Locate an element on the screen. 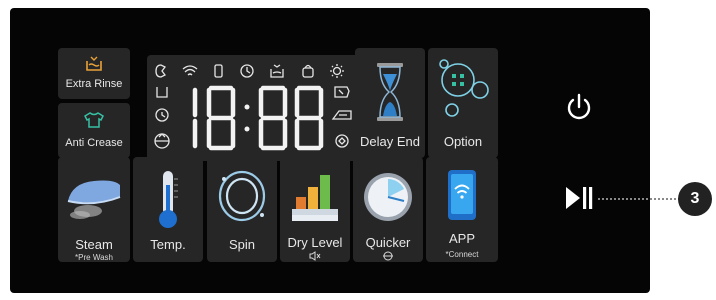 The width and height of the screenshot is (716, 300). option-button: Option is located at coordinates (463, 103).